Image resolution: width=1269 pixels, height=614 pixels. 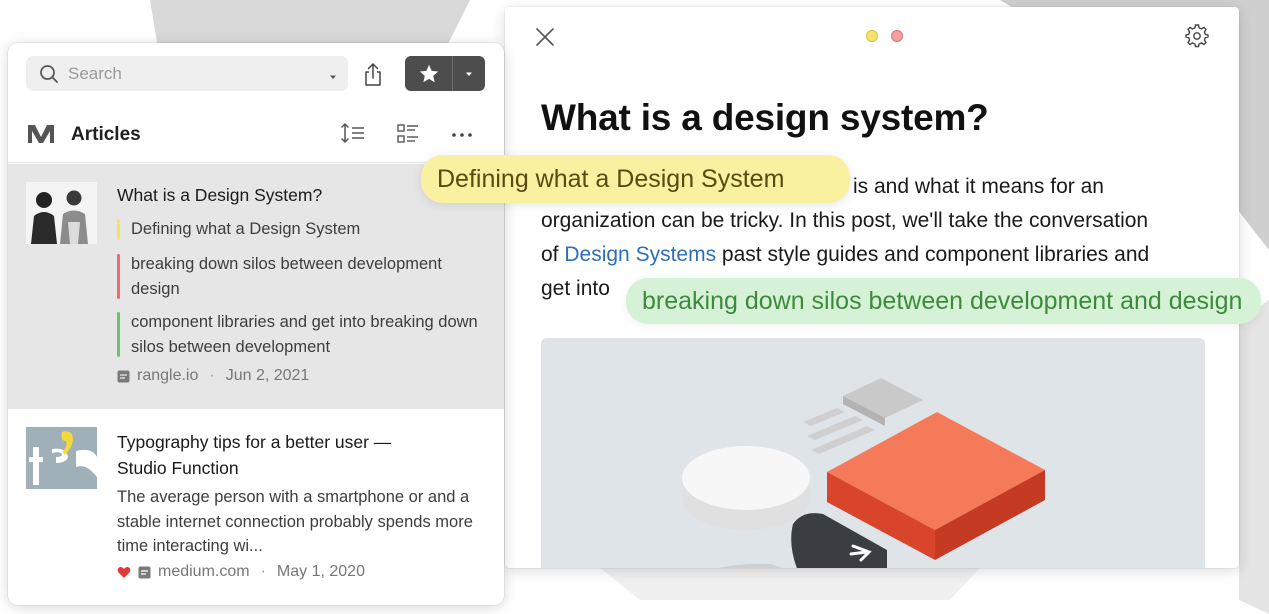 What do you see at coordinates (765, 117) in the screenshot?
I see `article-heading: What is a design system?` at bounding box center [765, 117].